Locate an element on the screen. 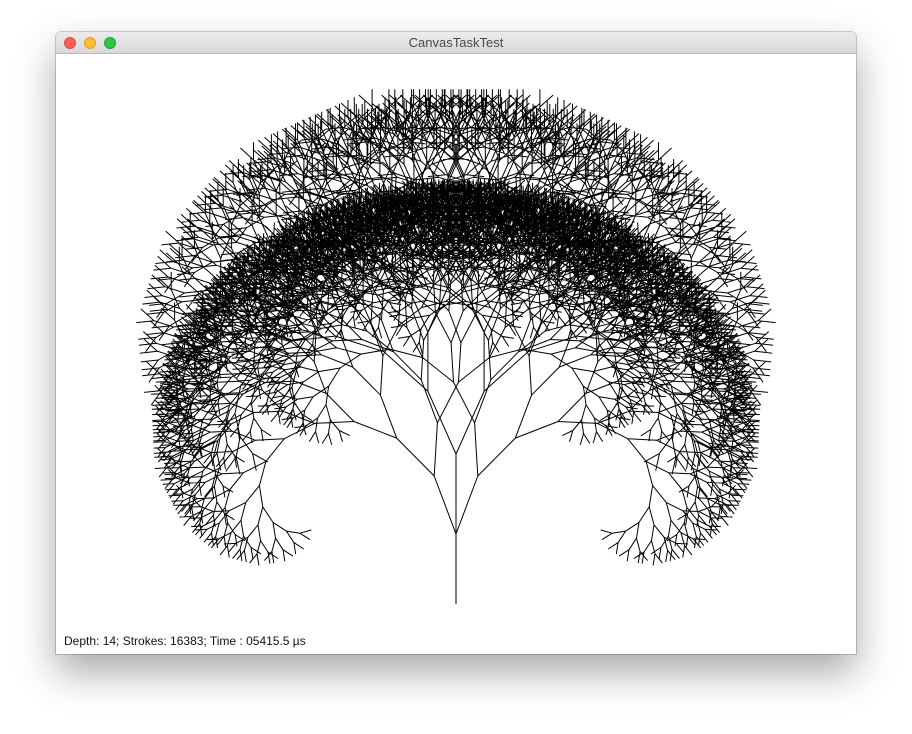 Image resolution: width=912 pixels, height=734 pixels. title-bar: CanvasTaskTest is located at coordinates (456, 43).